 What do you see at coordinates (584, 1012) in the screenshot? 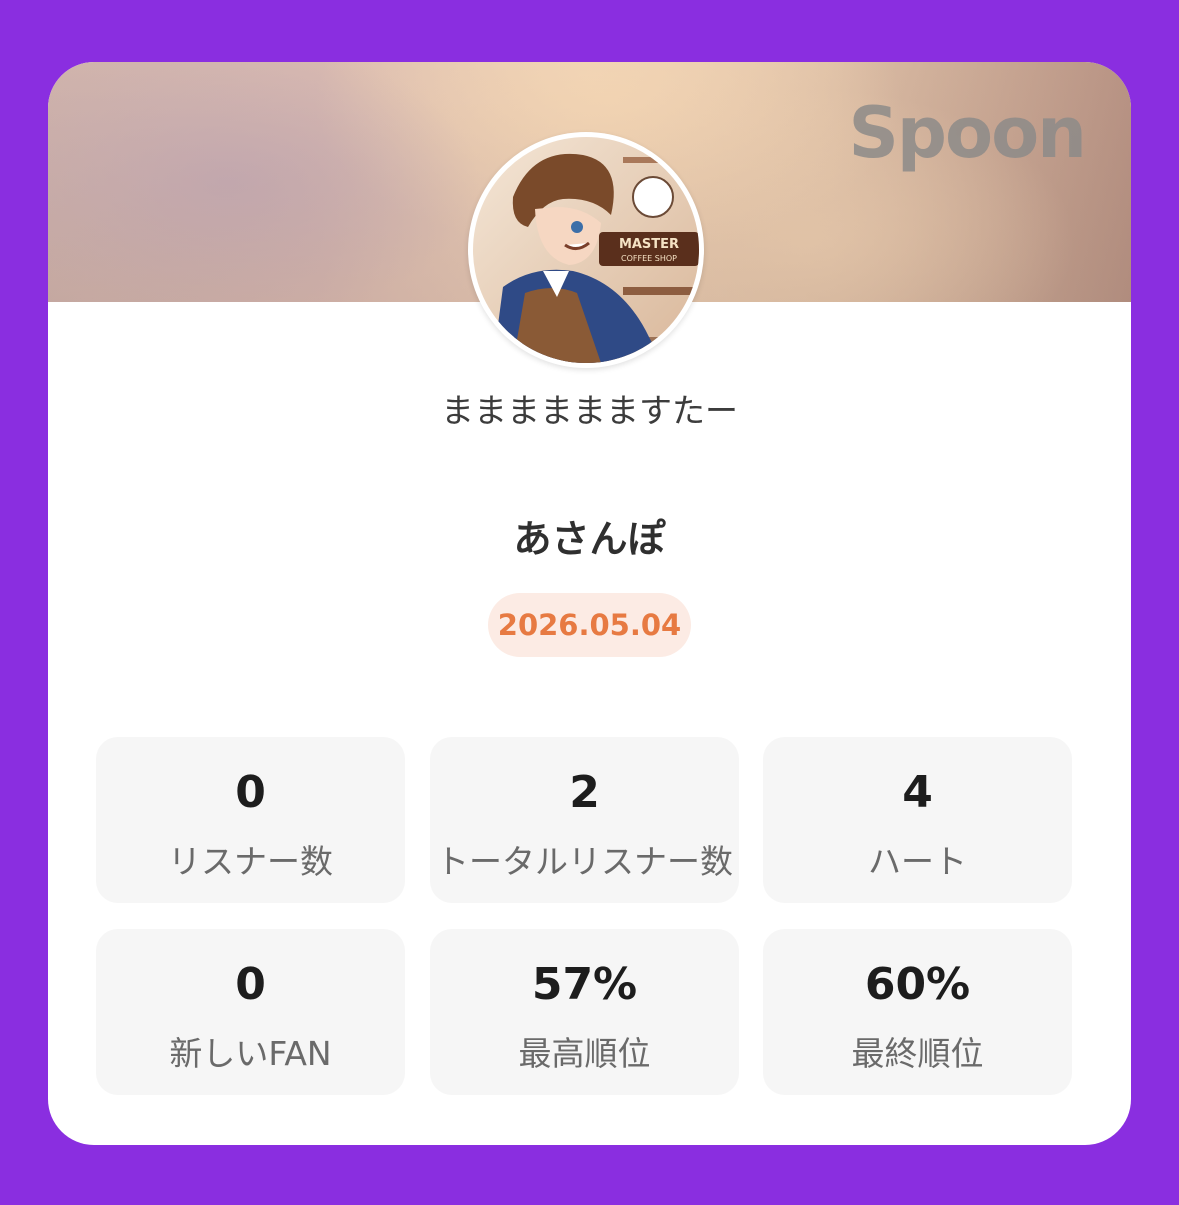
I see `stat-highest-rank: 57% 最高順位` at bounding box center [584, 1012].